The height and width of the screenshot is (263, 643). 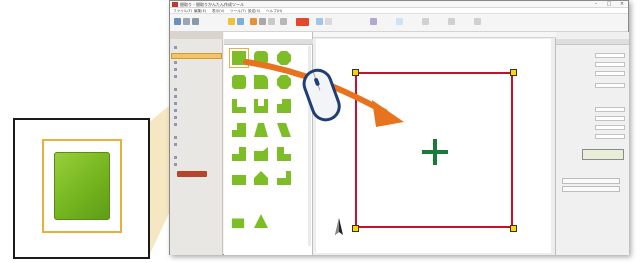 I want to click on text-tool-icon, so click(x=175, y=110).